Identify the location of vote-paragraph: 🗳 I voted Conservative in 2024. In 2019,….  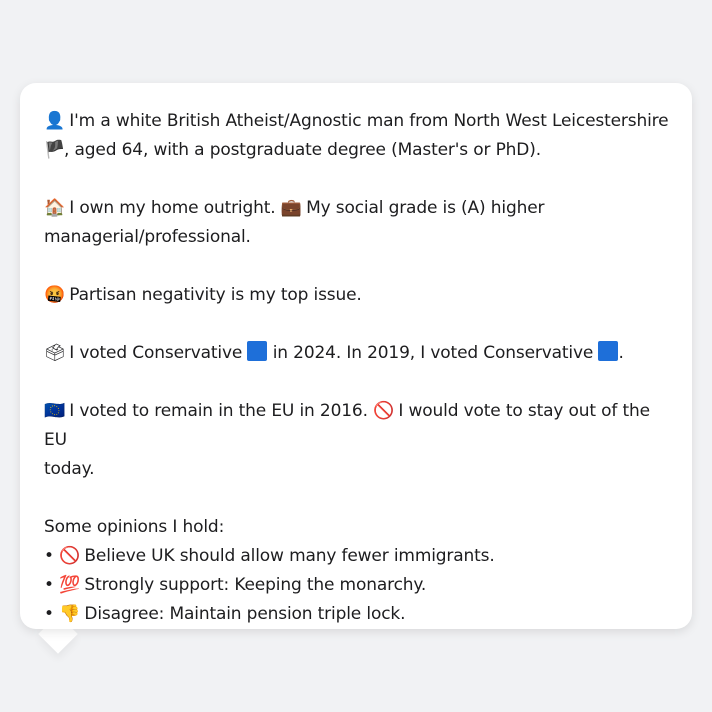
(358, 353).